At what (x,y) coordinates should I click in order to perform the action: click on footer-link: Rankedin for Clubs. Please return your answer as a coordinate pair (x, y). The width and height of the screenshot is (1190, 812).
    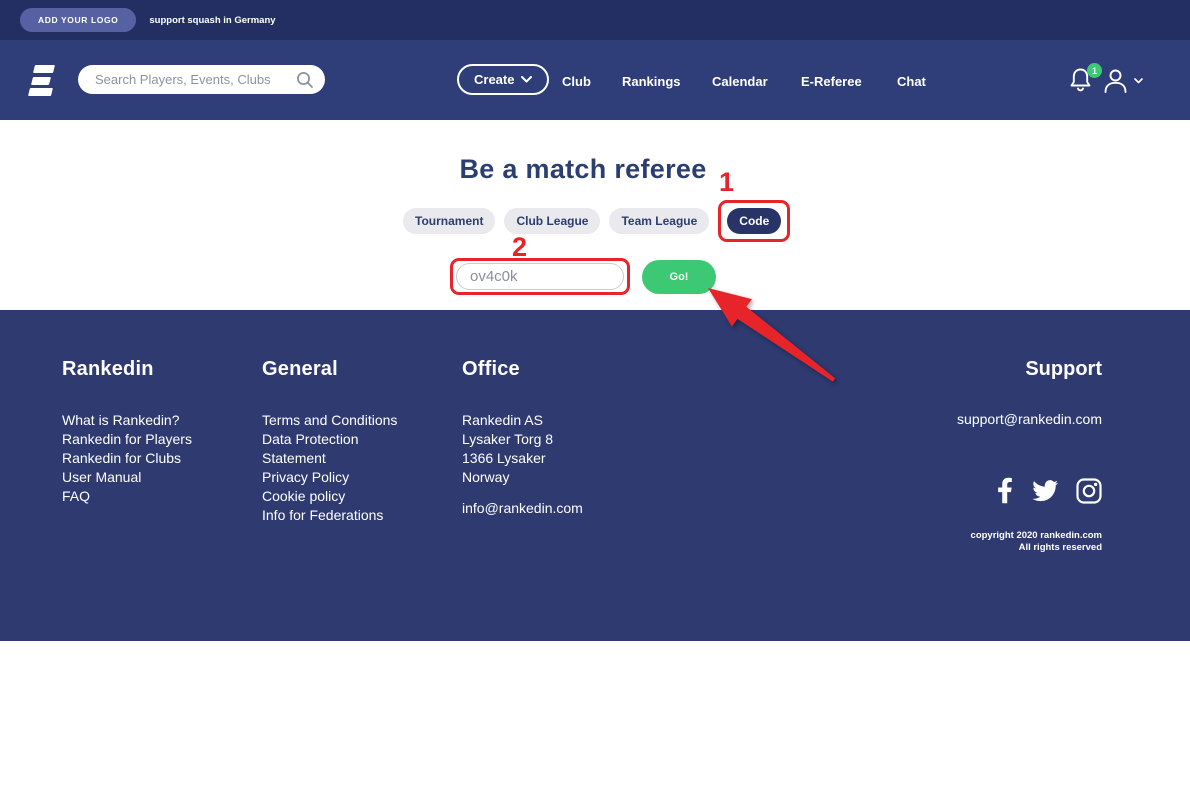
    Looking at the image, I should click on (162, 458).